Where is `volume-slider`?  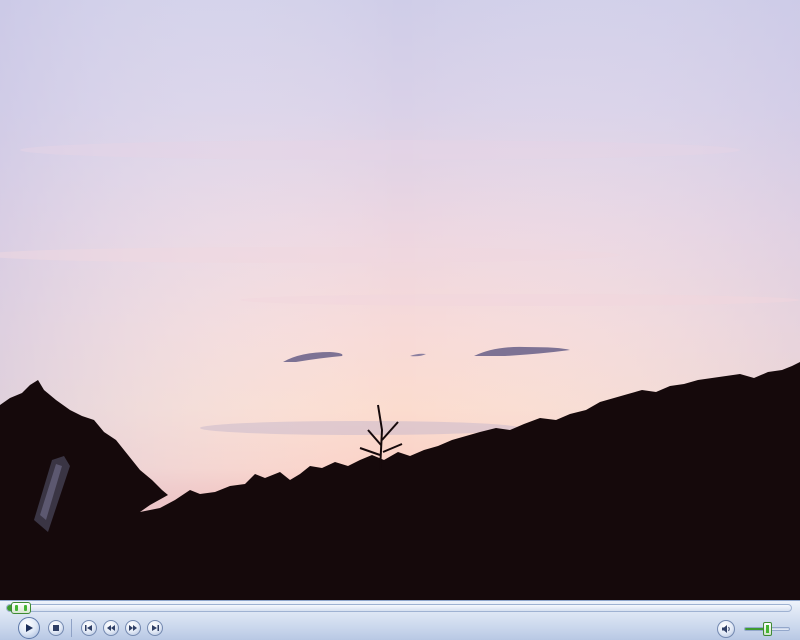
volume-slider is located at coordinates (767, 629).